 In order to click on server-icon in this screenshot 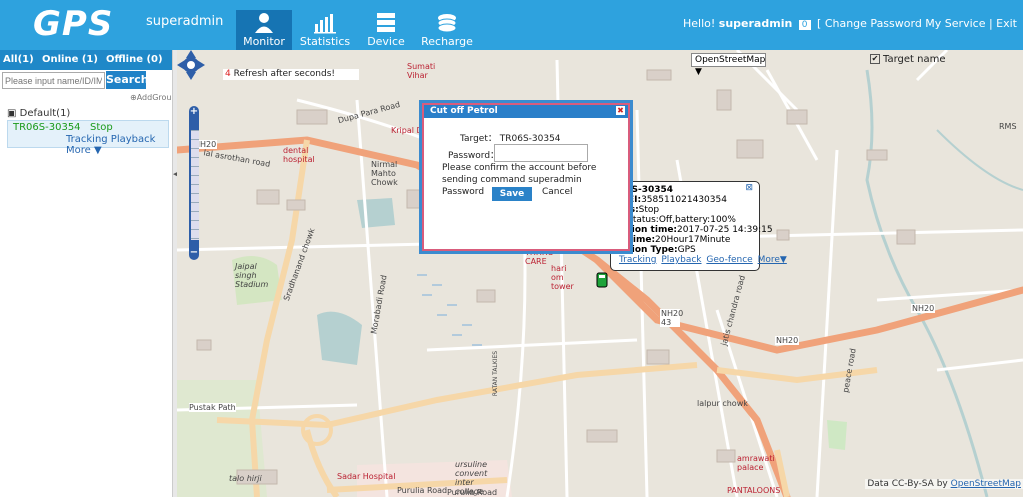, I will do `click(386, 22)`.